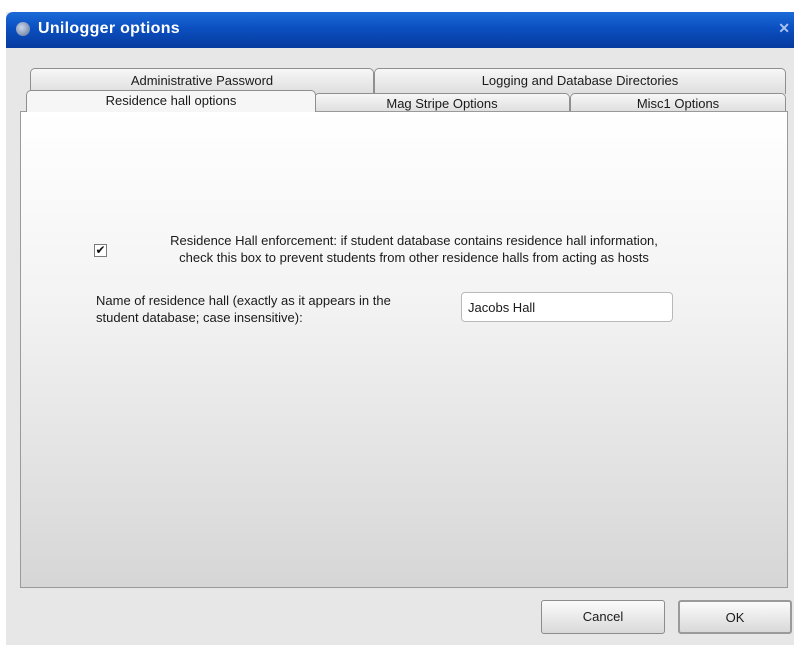  What do you see at coordinates (202, 80) in the screenshot?
I see `tab-label: Administrative Password` at bounding box center [202, 80].